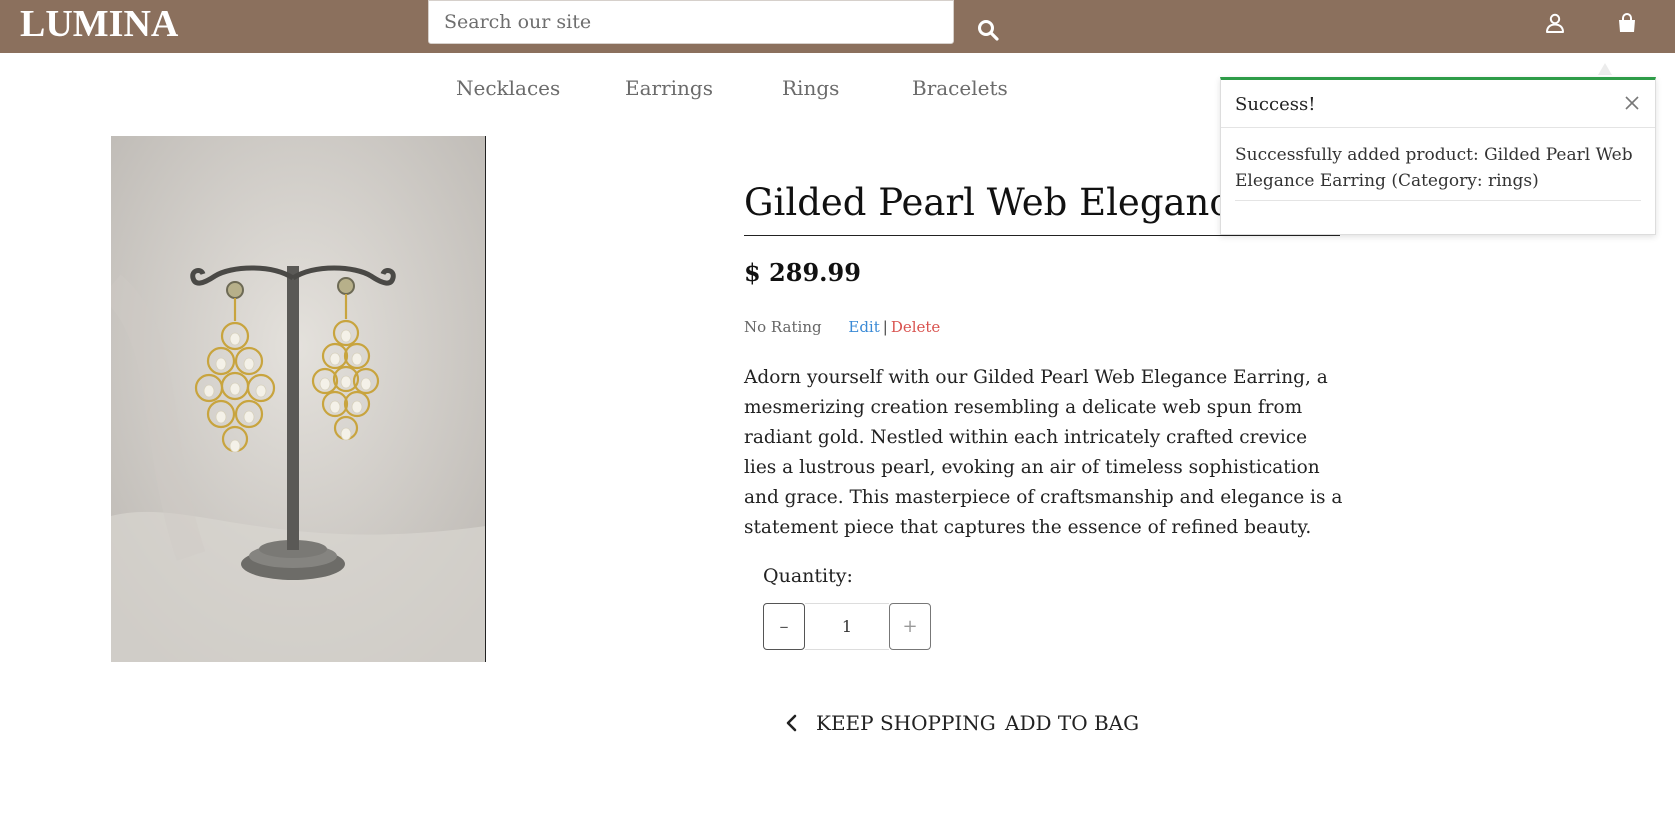  I want to click on earring-photo, so click(298, 399).